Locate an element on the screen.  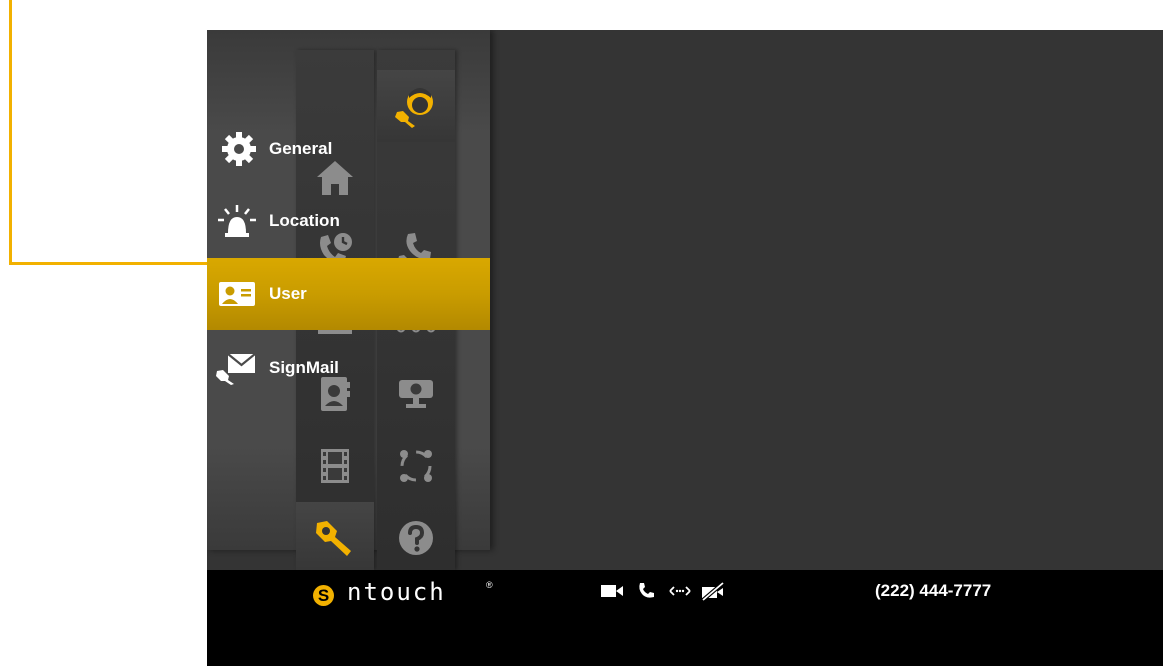
menu-item-user: User is located at coordinates (348, 294).